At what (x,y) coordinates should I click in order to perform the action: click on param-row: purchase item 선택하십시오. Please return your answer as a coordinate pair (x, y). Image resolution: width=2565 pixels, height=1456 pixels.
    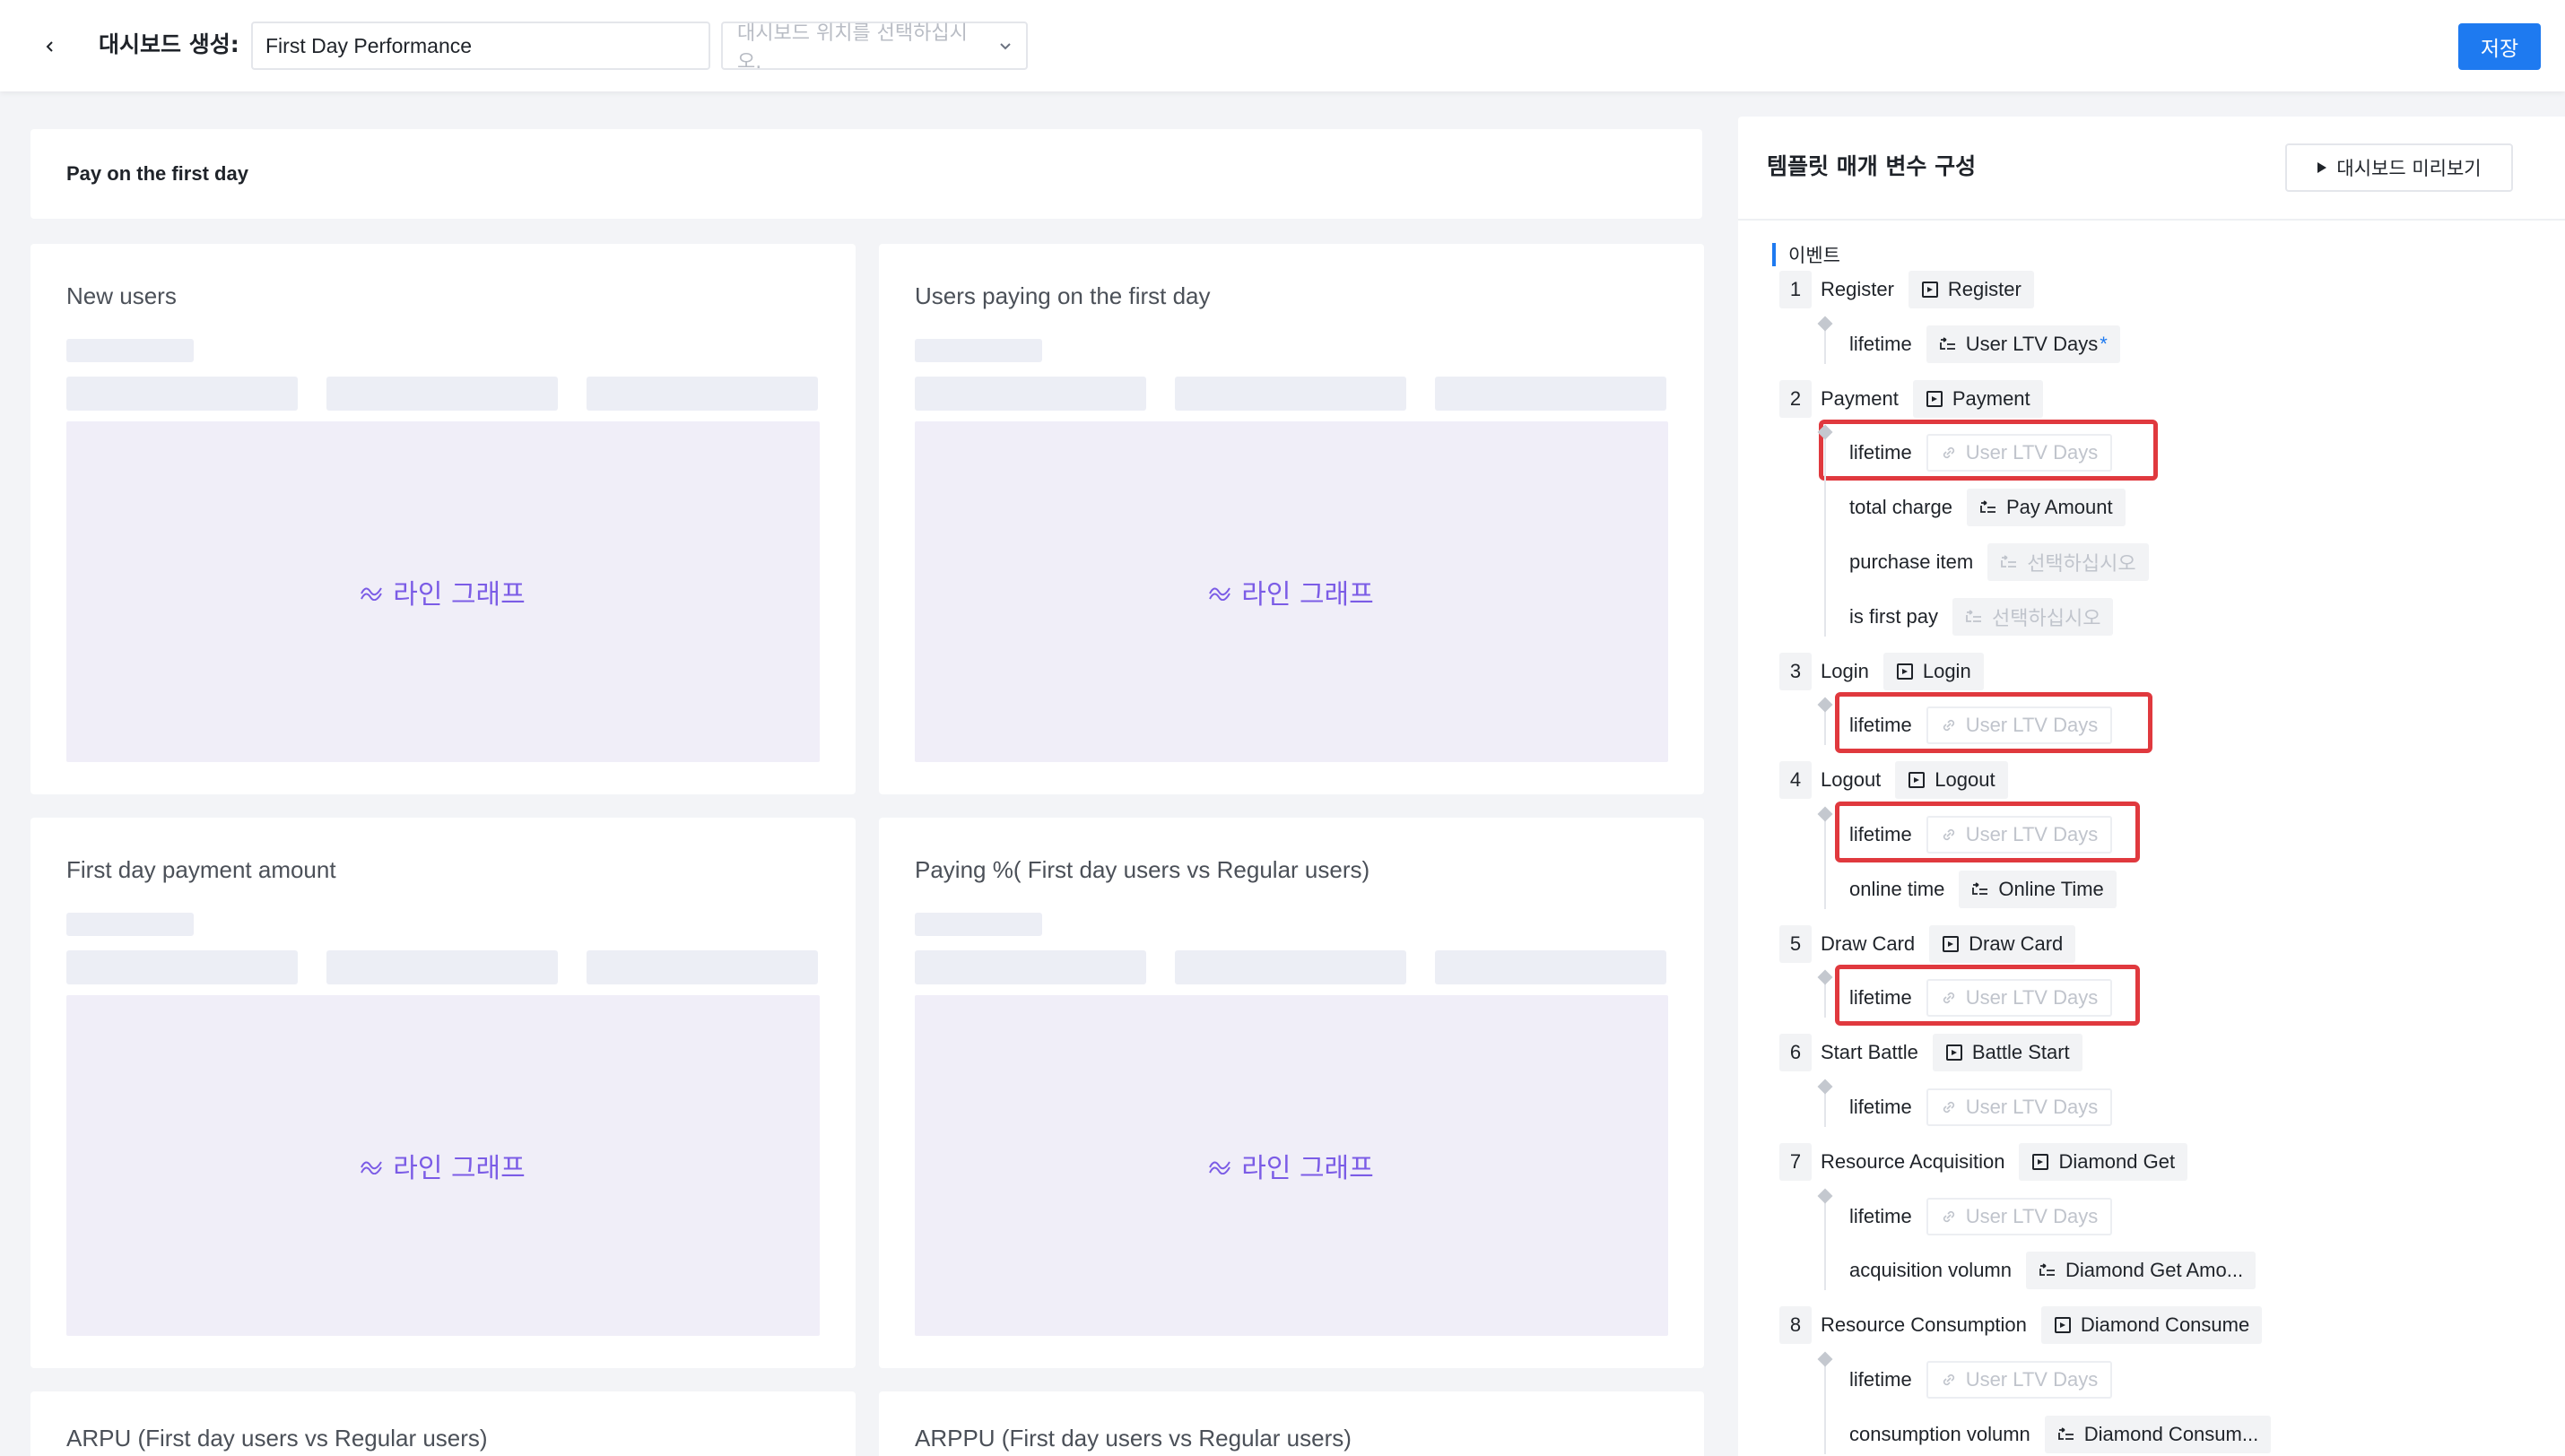
    Looking at the image, I should click on (1999, 562).